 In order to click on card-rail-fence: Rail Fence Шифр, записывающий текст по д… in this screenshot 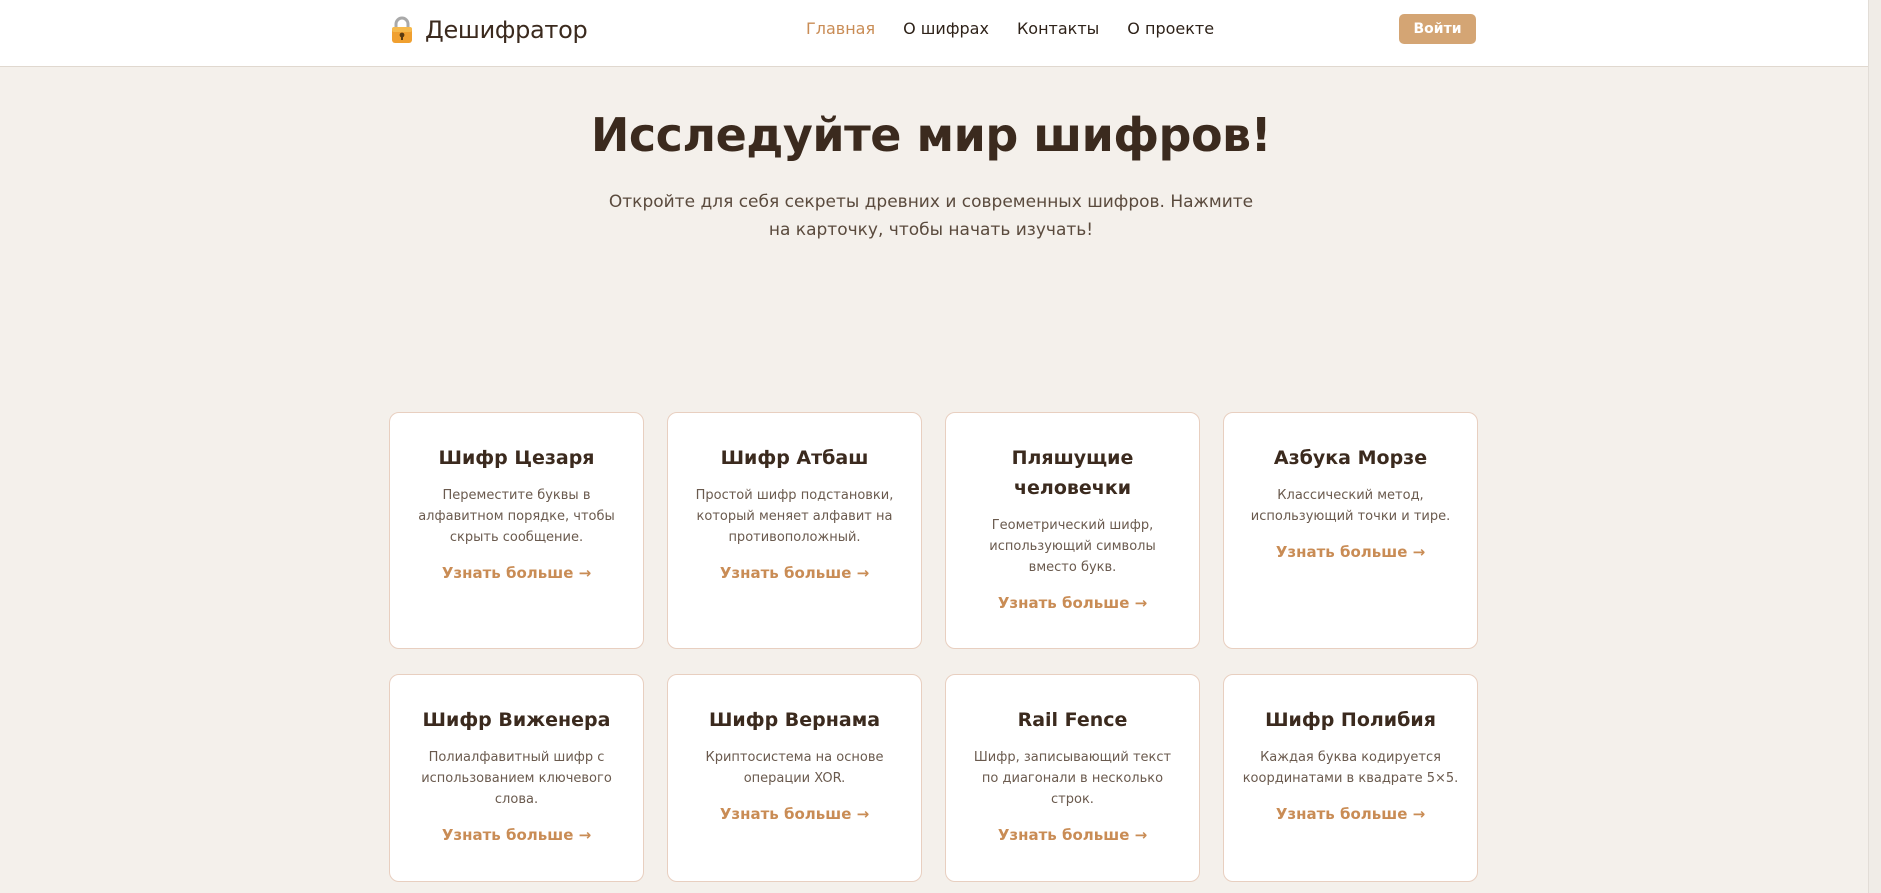, I will do `click(1072, 778)`.